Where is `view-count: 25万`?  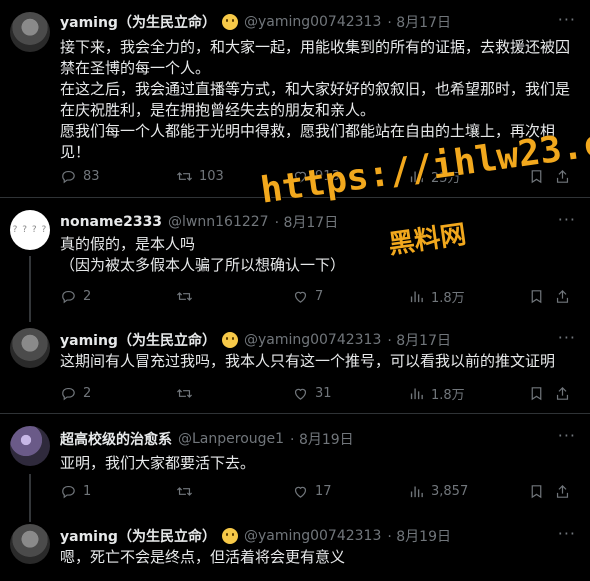 view-count: 25万 is located at coordinates (446, 178).